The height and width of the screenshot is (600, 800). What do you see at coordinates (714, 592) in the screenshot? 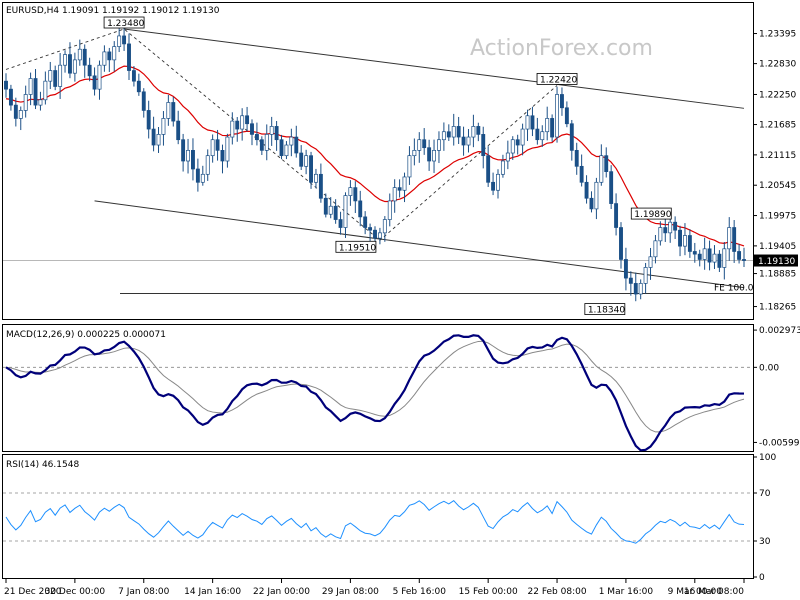
I see `x-tick-label: 16 Mar 08:00` at bounding box center [714, 592].